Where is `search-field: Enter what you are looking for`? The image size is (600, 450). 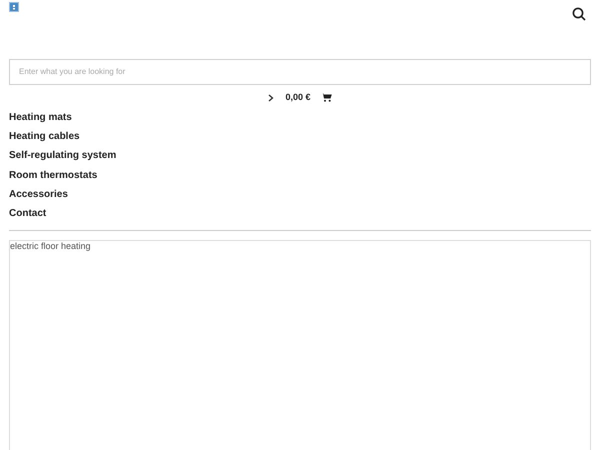
search-field: Enter what you are looking for is located at coordinates (300, 71).